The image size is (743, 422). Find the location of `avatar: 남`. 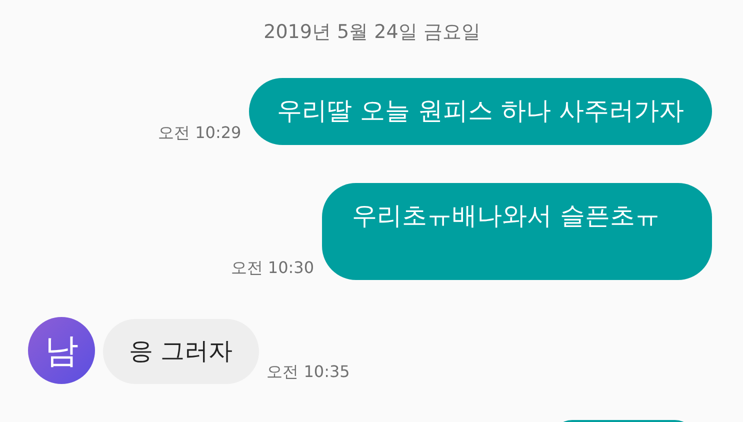

avatar: 남 is located at coordinates (61, 350).